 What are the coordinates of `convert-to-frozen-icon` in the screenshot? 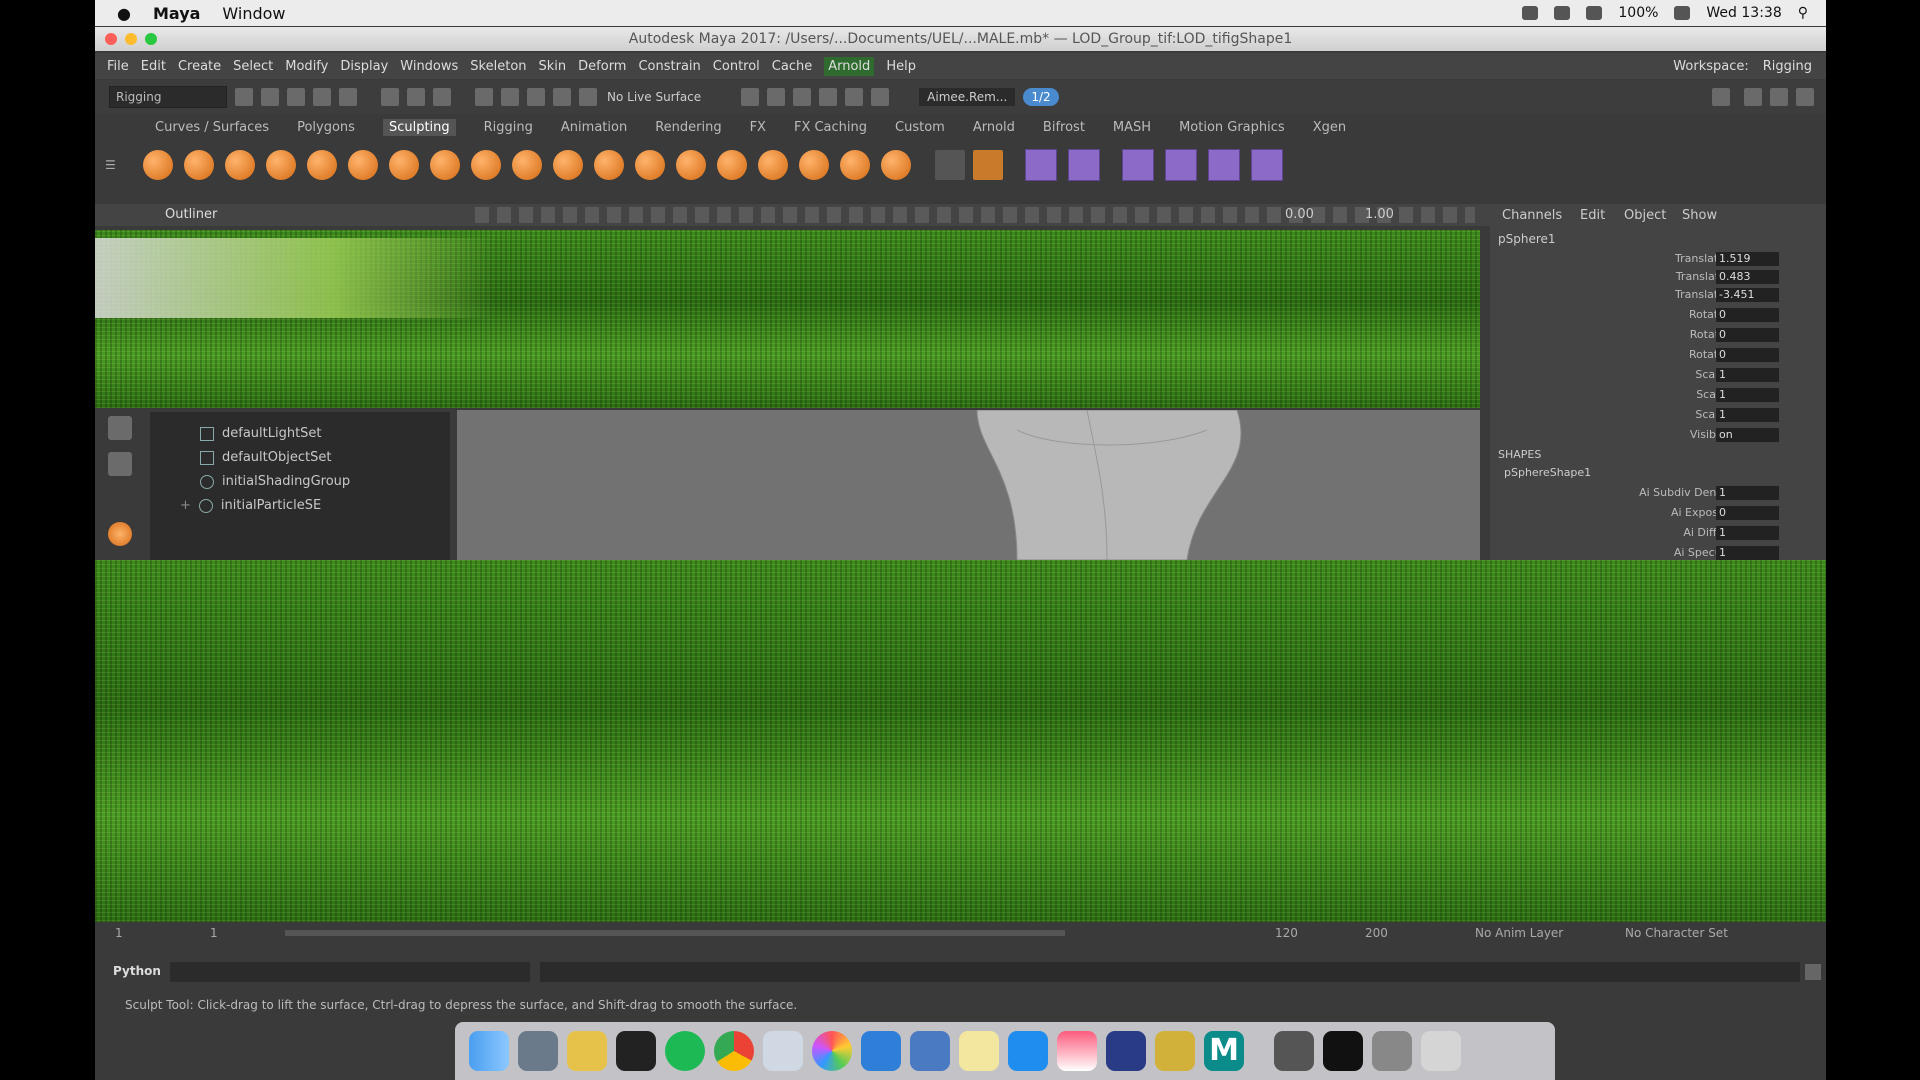 It's located at (896, 165).